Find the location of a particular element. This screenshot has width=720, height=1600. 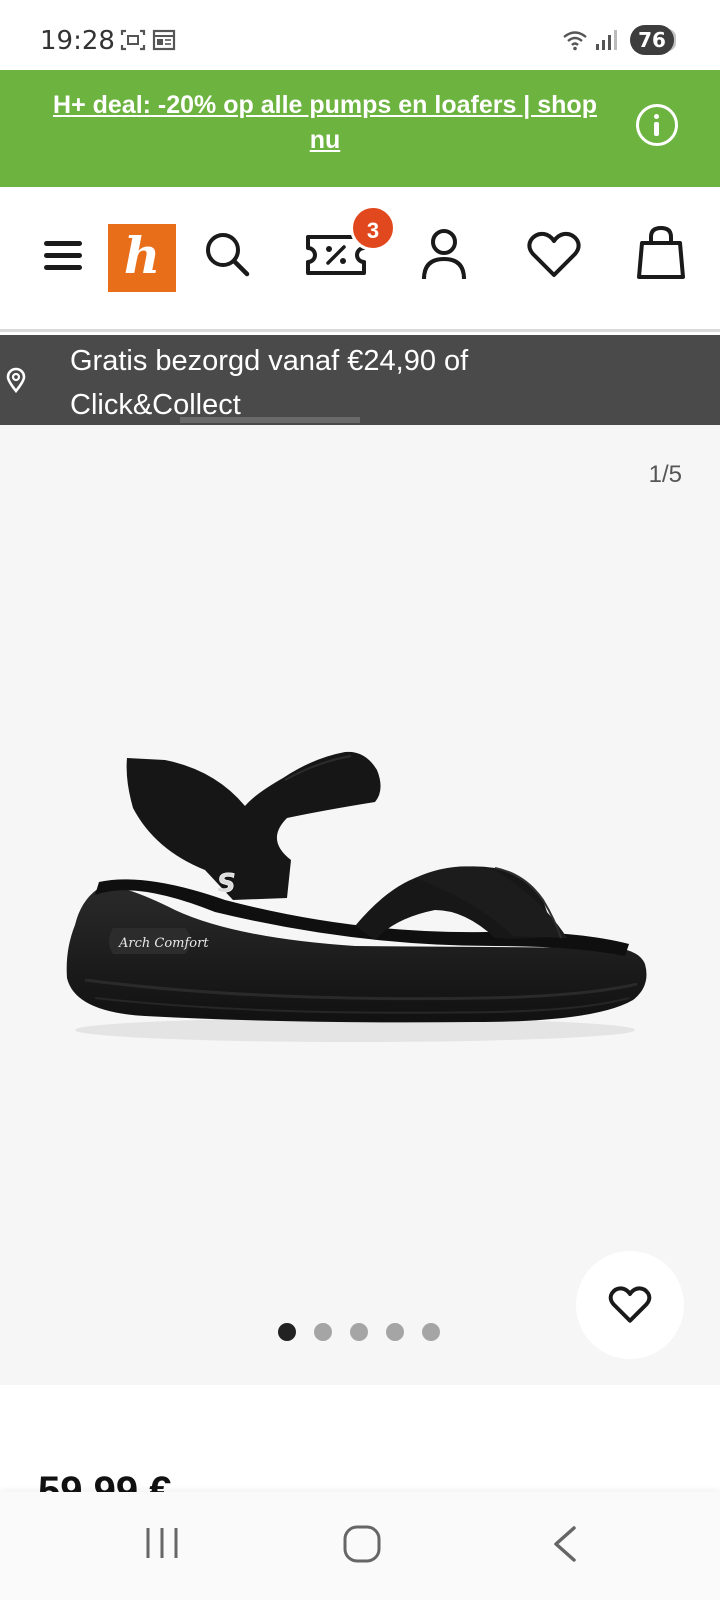

shopping-bag-icon is located at coordinates (661, 253).